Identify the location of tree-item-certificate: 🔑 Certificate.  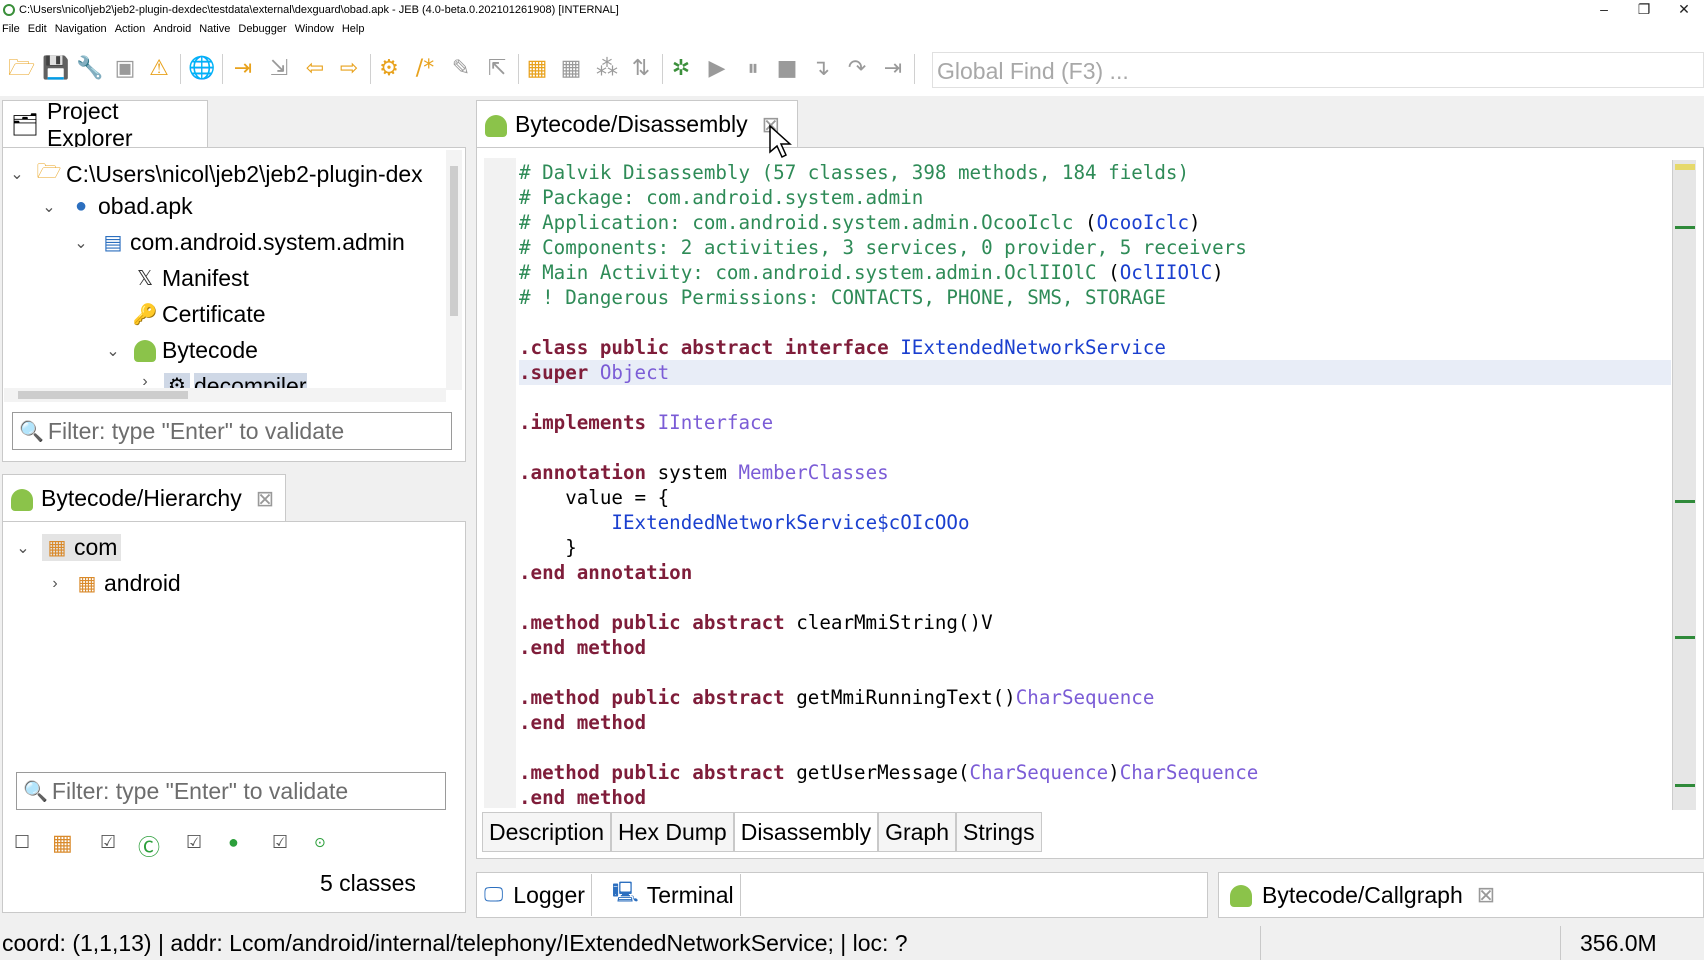
(185, 314).